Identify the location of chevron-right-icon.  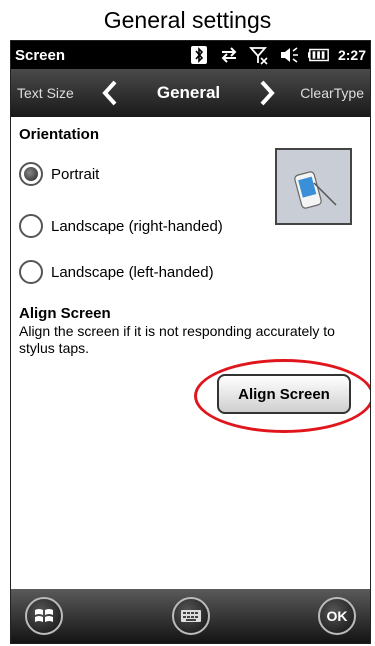
(267, 93).